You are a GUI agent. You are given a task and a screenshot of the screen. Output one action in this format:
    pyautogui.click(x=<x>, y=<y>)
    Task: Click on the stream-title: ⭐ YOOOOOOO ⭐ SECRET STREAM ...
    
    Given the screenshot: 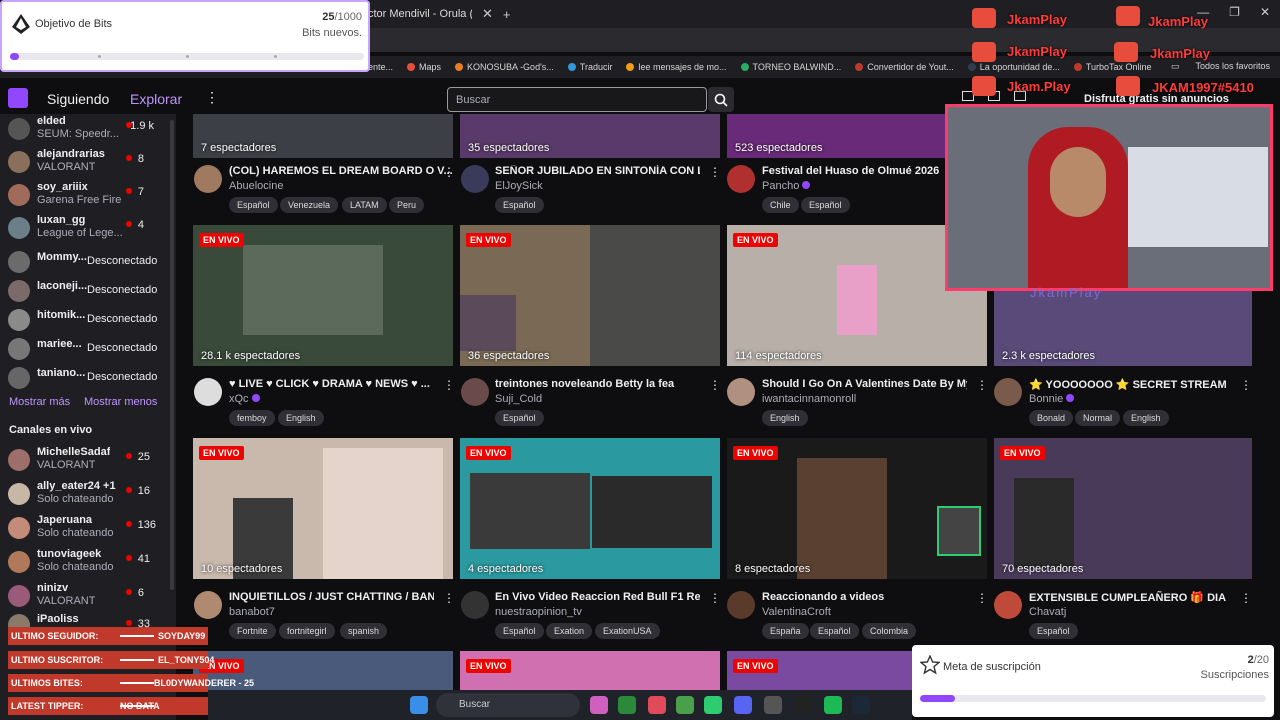 What is the action you would take?
    pyautogui.click(x=1129, y=384)
    